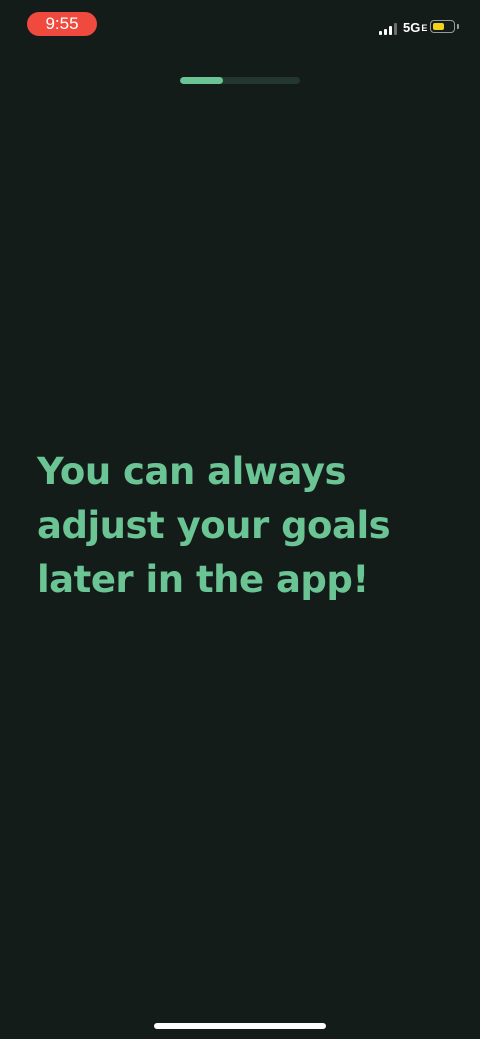 The height and width of the screenshot is (1039, 480). Describe the element at coordinates (390, 28) in the screenshot. I see `cellular-signal-icon` at that location.